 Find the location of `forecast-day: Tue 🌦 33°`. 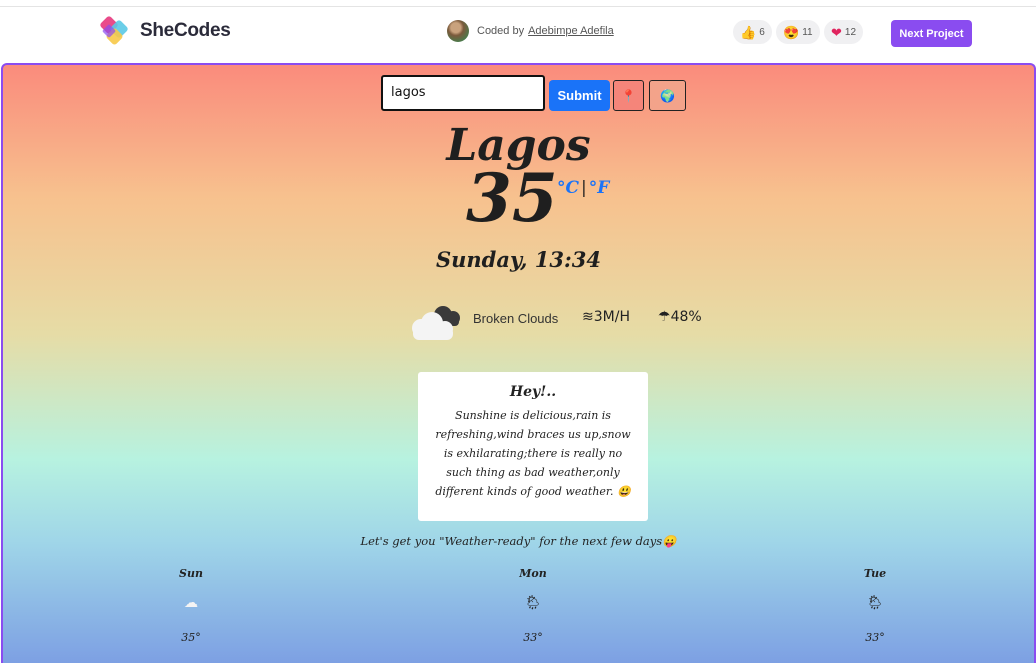

forecast-day: Tue 🌦 33° is located at coordinates (875, 605).